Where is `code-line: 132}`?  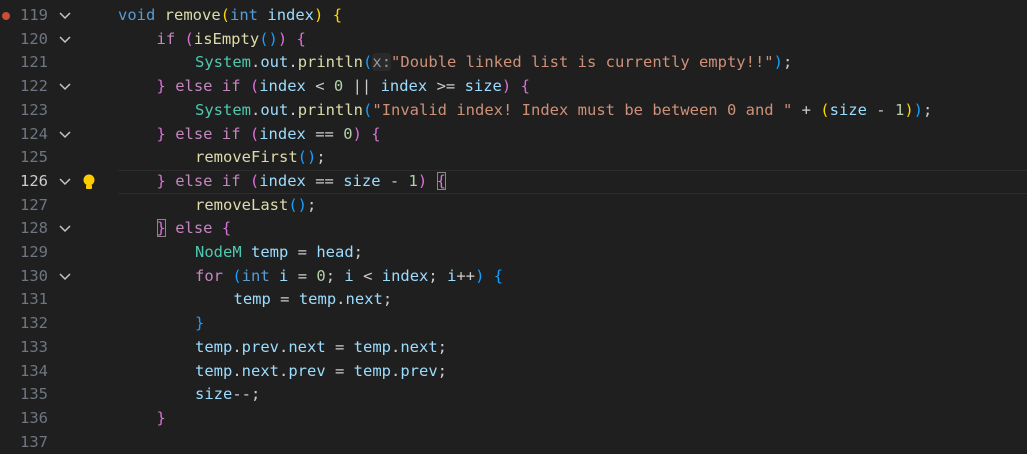 code-line: 132} is located at coordinates (513, 324).